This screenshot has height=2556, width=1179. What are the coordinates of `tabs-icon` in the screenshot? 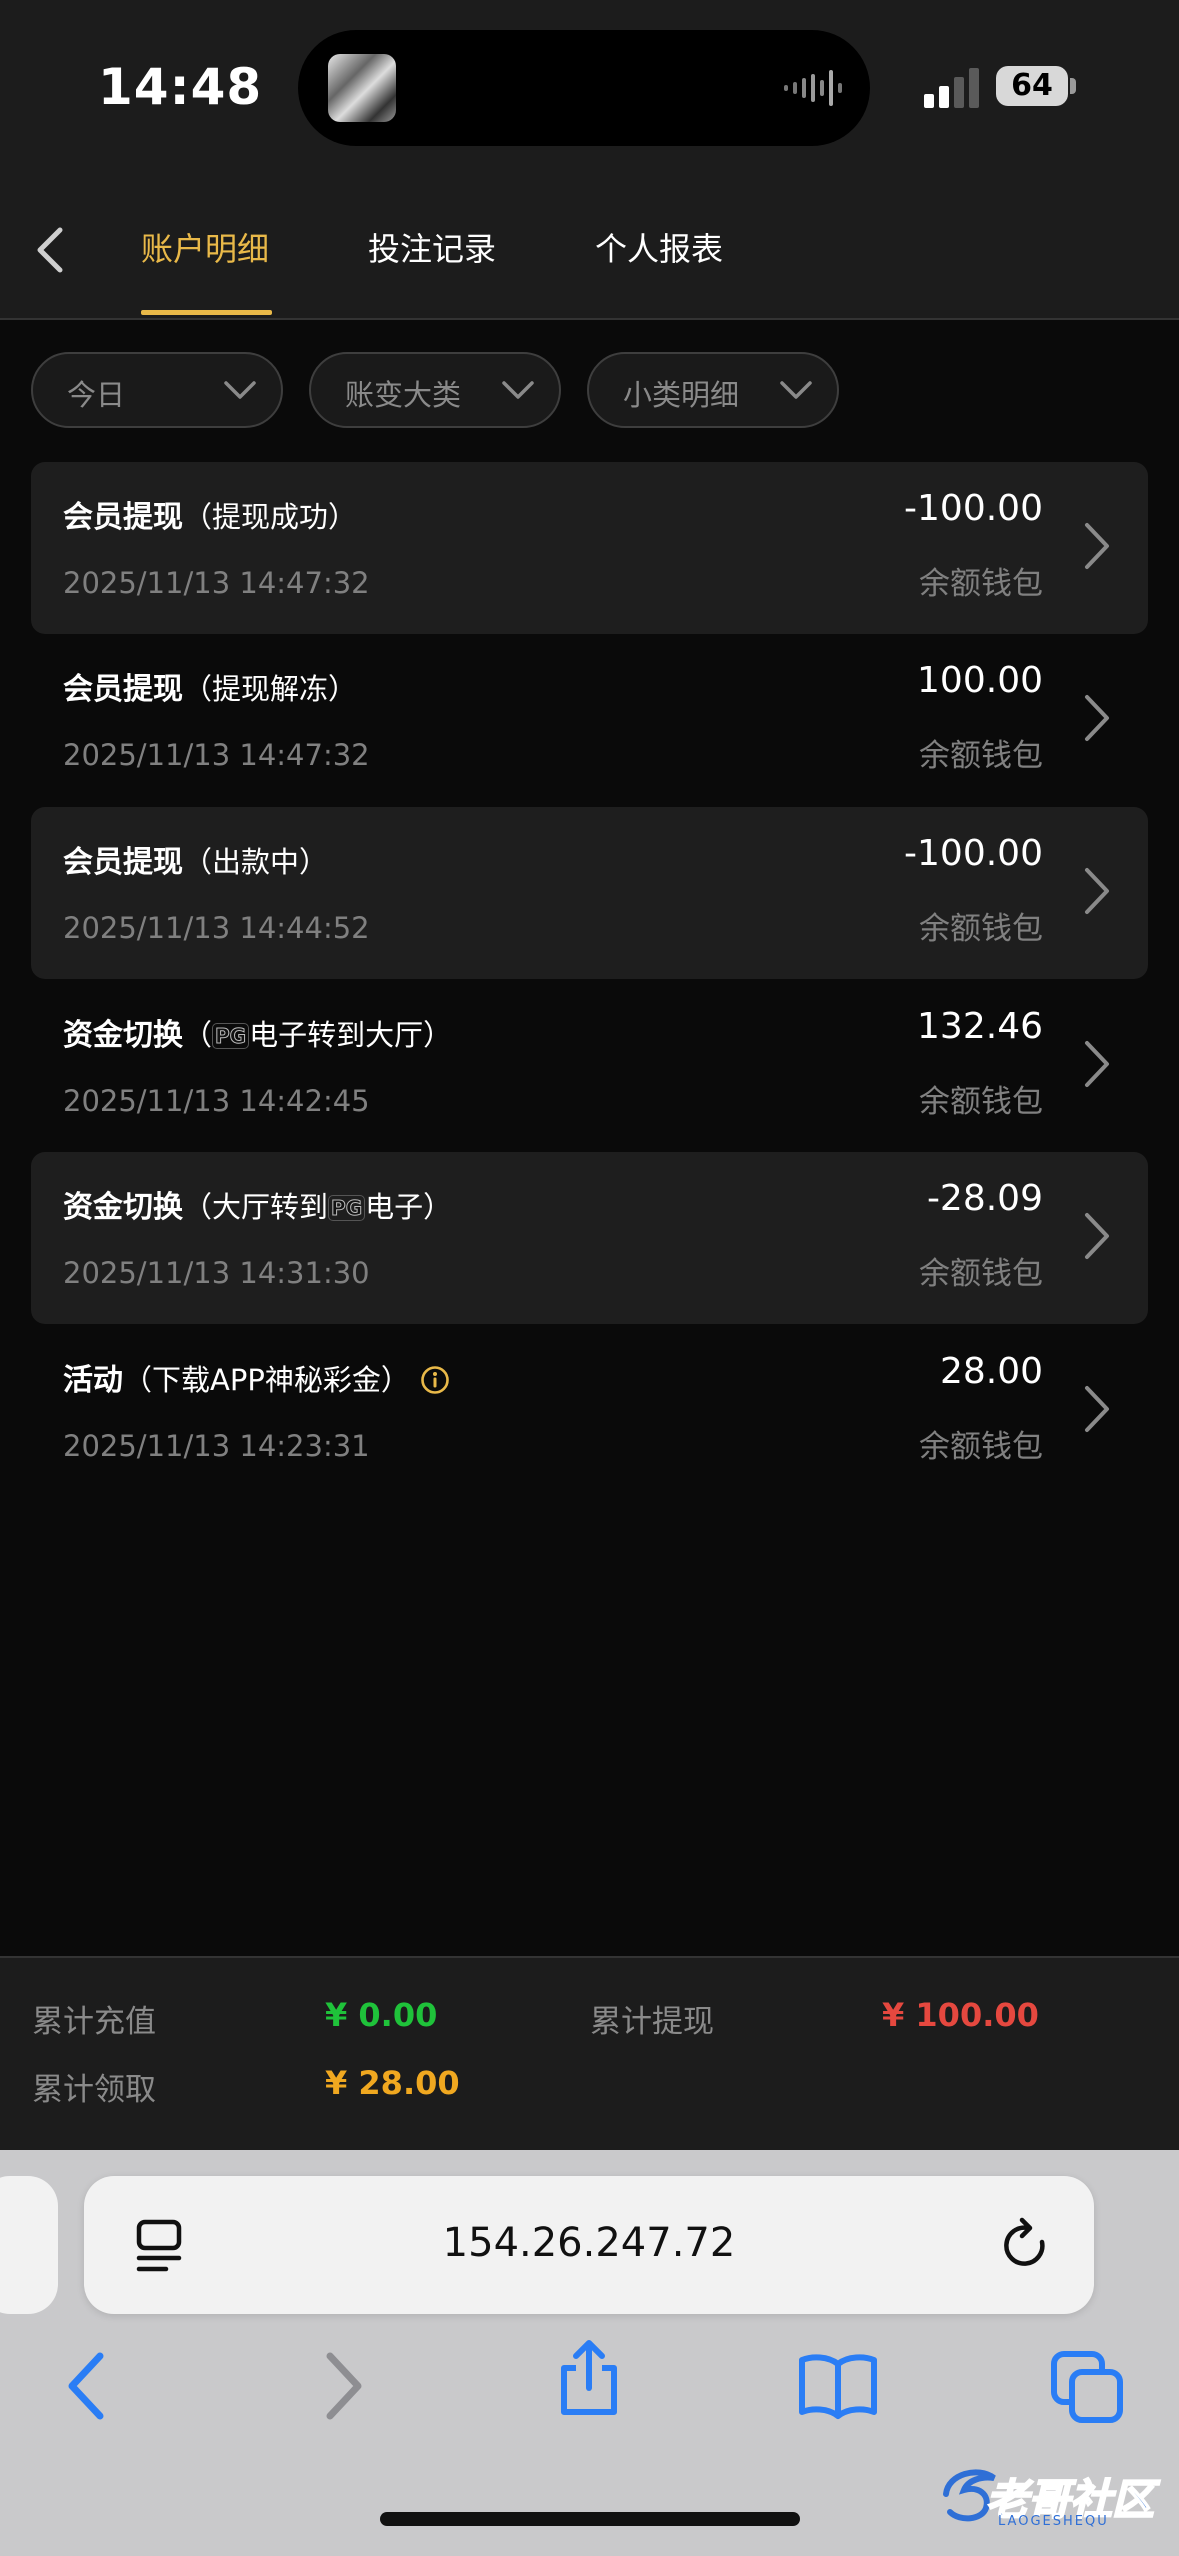 It's located at (1088, 2388).